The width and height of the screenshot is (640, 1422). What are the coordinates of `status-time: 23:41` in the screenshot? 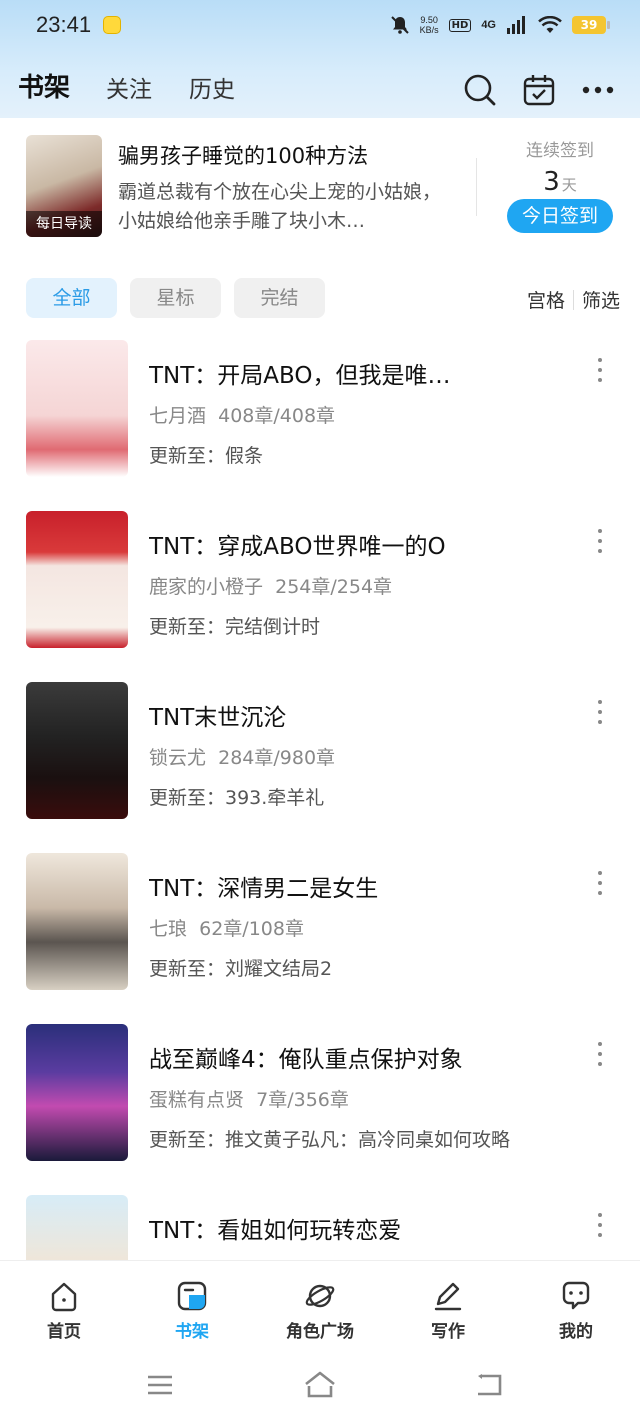 It's located at (64, 24).